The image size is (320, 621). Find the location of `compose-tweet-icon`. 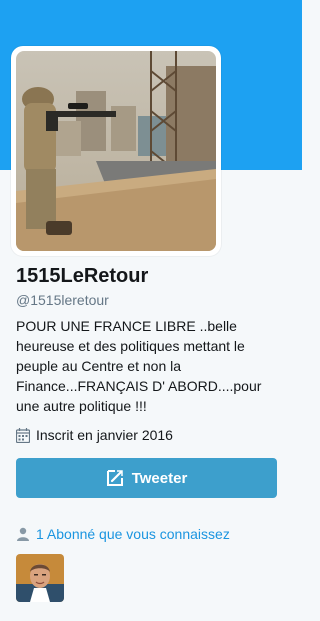

compose-tweet-icon is located at coordinates (114, 478).